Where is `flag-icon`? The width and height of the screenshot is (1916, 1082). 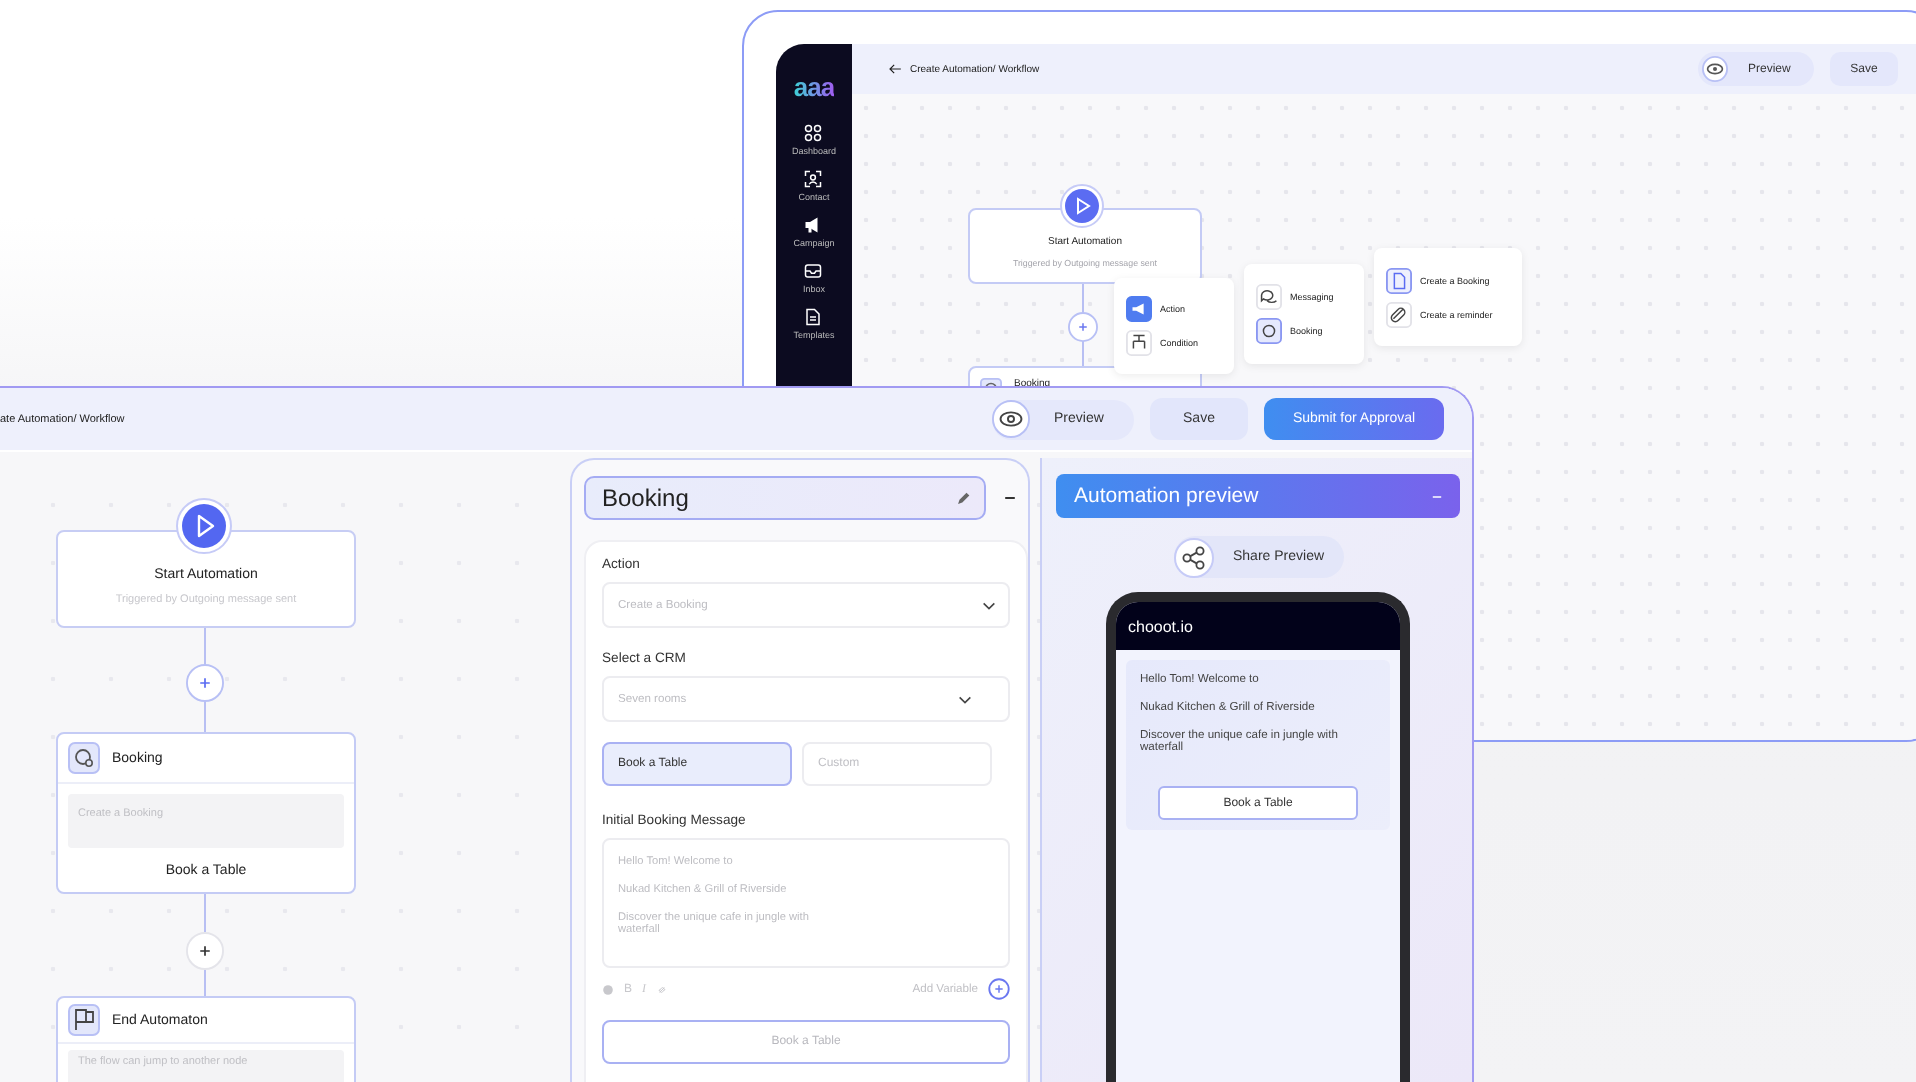 flag-icon is located at coordinates (84, 1020).